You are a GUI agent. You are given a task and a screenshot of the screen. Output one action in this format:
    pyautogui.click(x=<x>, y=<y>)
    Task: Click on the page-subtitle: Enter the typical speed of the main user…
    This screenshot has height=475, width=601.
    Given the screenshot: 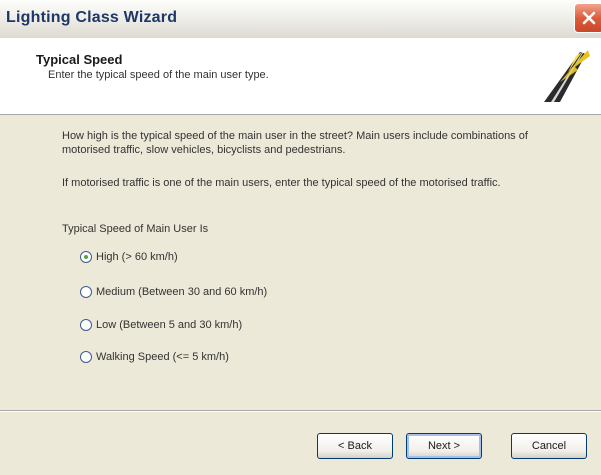 What is the action you would take?
    pyautogui.click(x=158, y=75)
    